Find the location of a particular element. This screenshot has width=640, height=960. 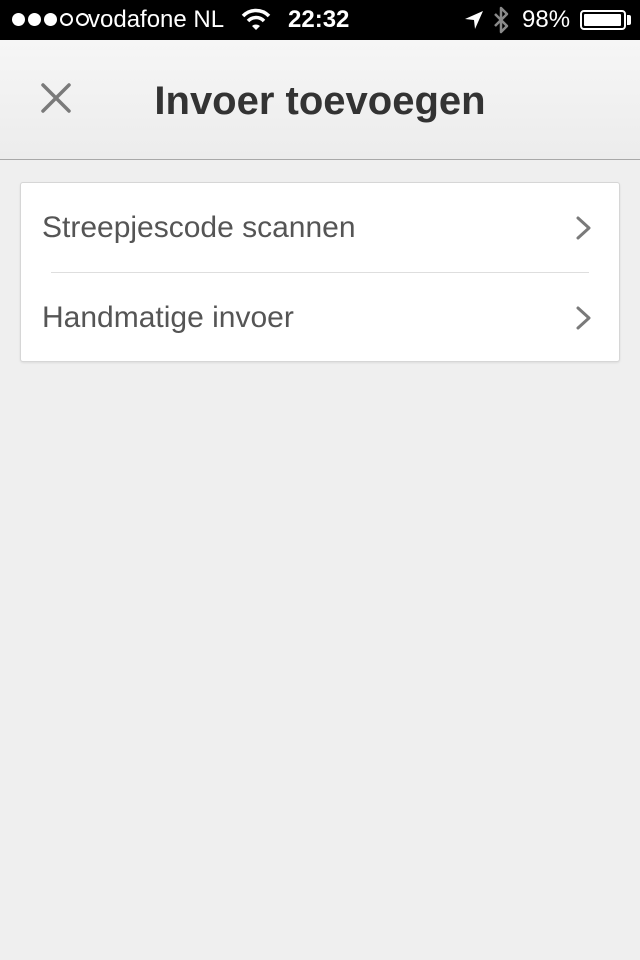

menu-item-label: Handmatige invoer is located at coordinates (168, 317).